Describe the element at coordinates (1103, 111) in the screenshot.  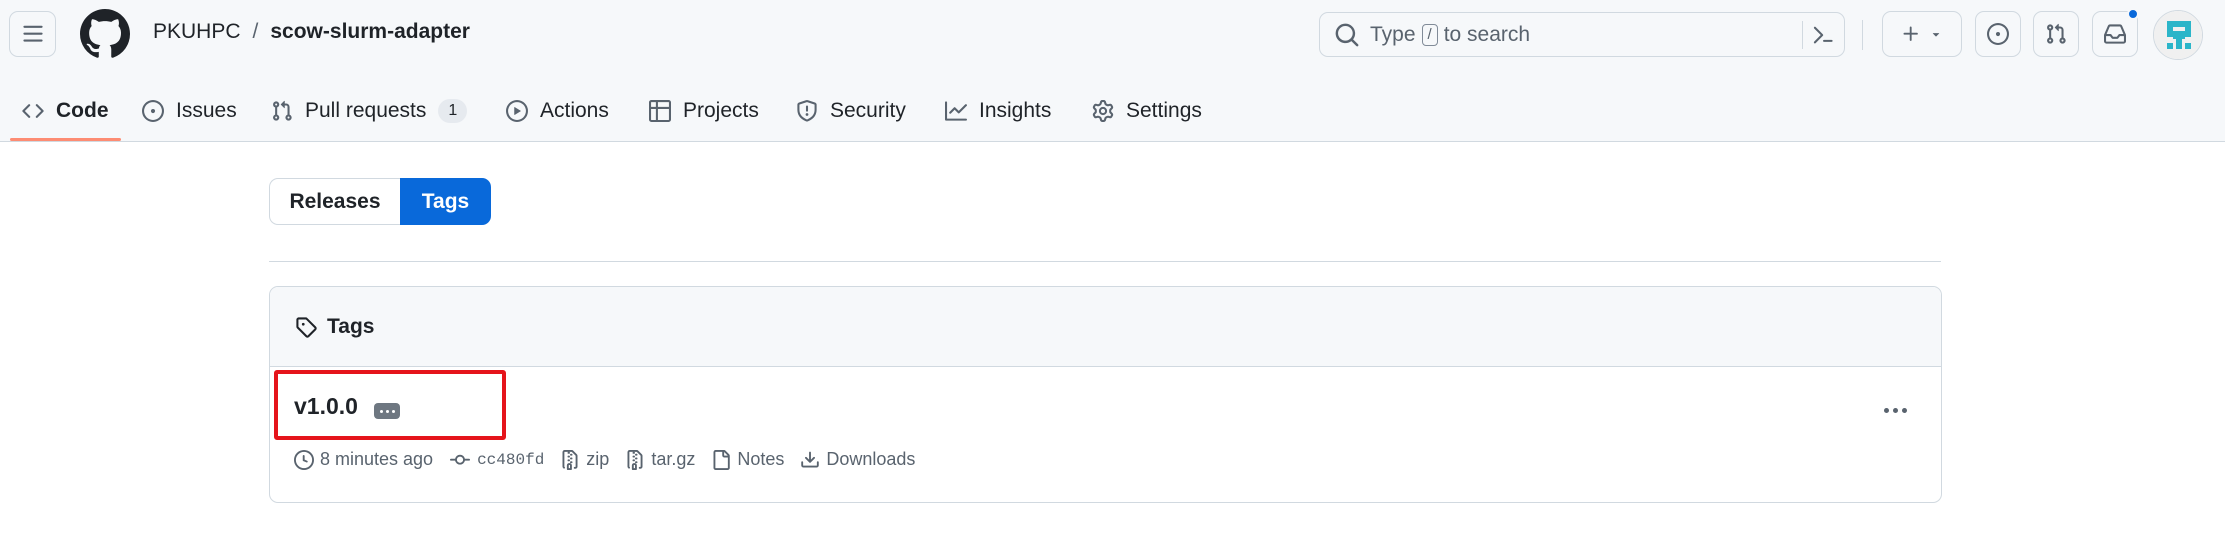
I see `gear-icon` at that location.